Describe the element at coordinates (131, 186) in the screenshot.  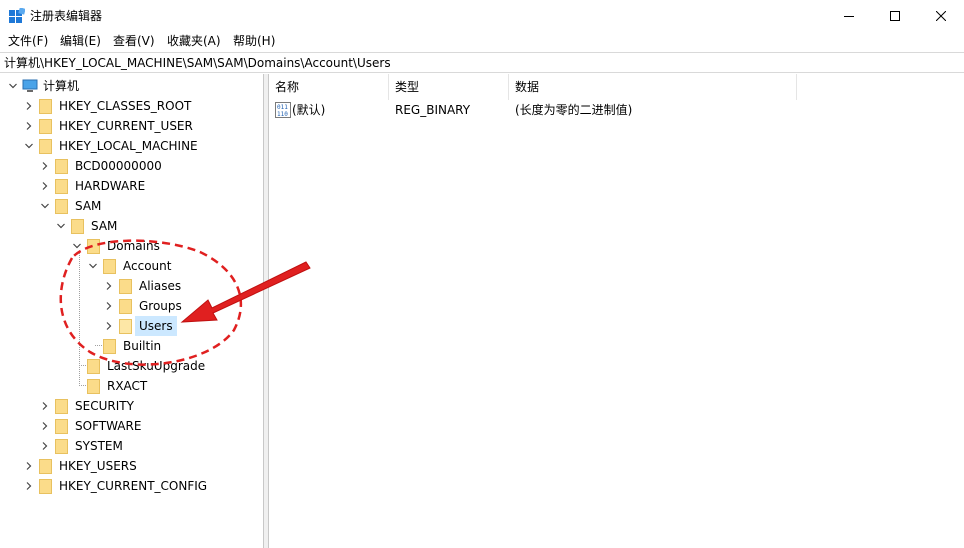
I see `tree-item-hardware: HARDWARE` at that location.